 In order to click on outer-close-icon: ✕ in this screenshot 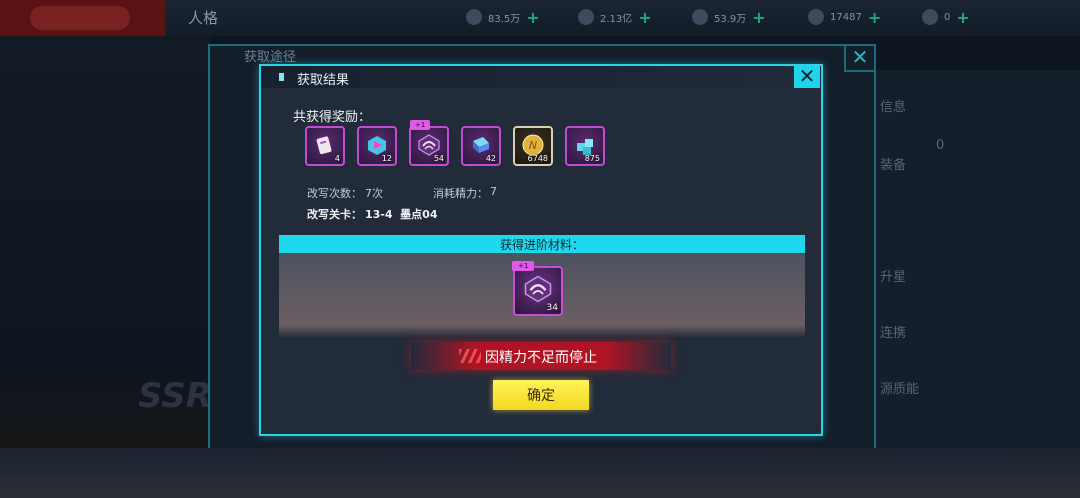, I will do `click(860, 58)`.